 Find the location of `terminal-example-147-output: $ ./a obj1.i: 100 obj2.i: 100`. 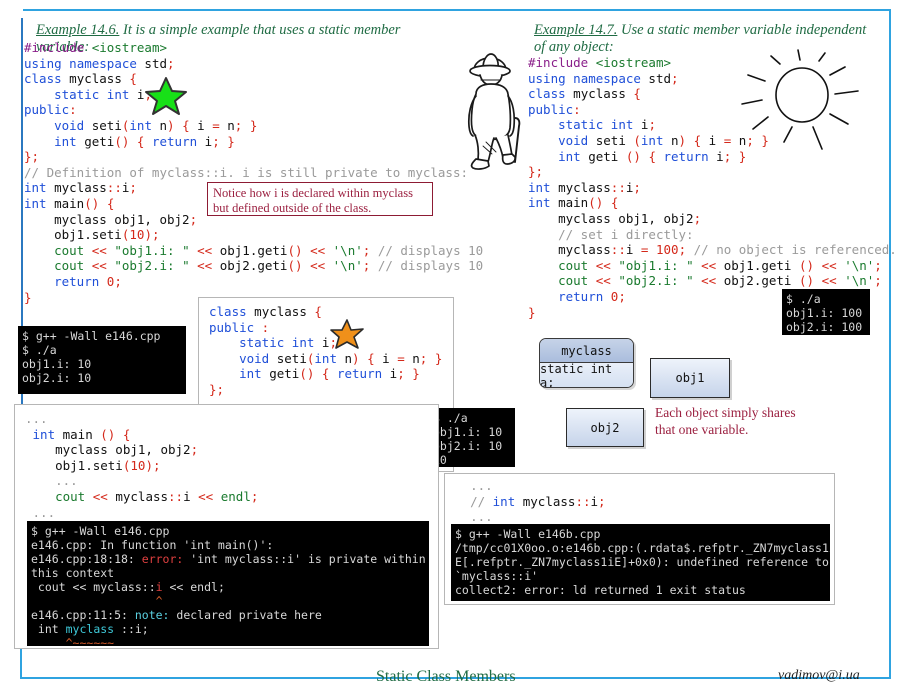

terminal-example-147-output: $ ./a obj1.i: 100 obj2.i: 100 is located at coordinates (826, 312).